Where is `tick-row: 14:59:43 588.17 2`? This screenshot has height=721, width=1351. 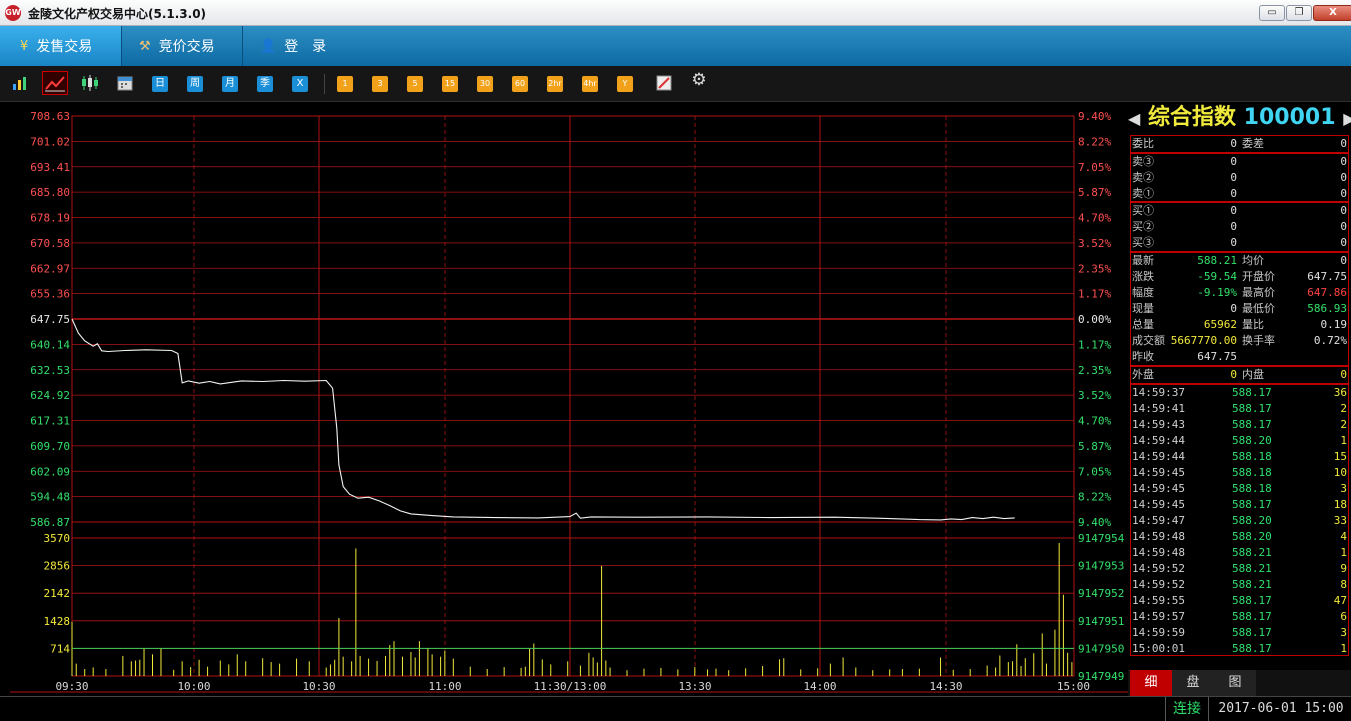
tick-row: 14:59:43 588.17 2 is located at coordinates (1239, 425).